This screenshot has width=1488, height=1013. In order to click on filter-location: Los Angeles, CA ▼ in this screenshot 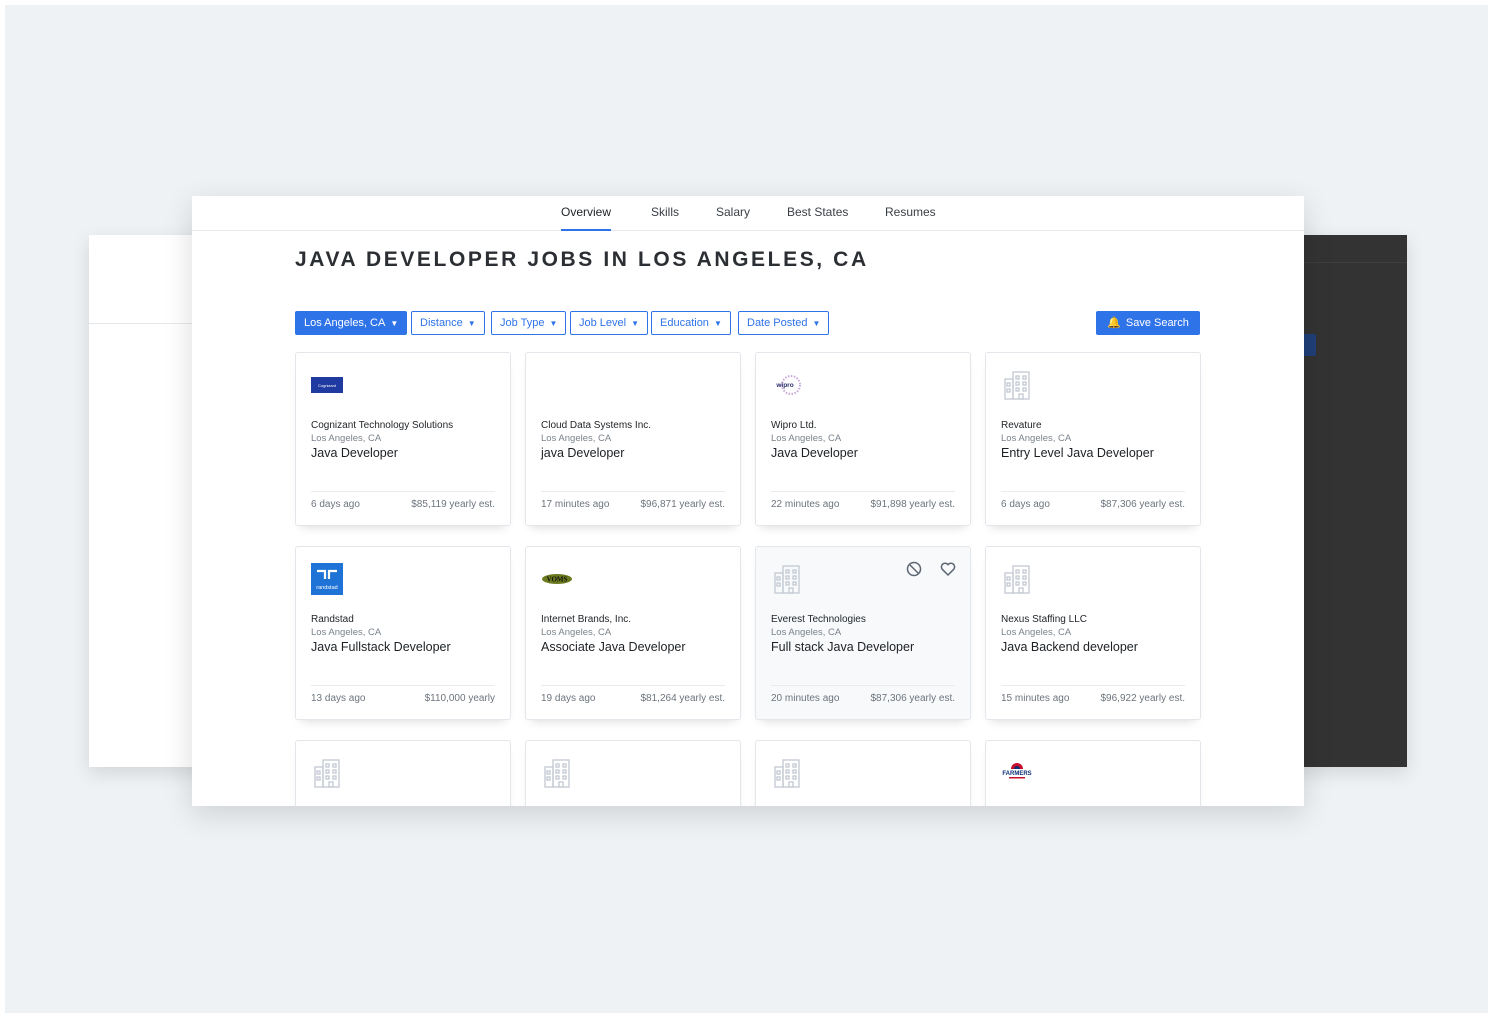, I will do `click(351, 323)`.